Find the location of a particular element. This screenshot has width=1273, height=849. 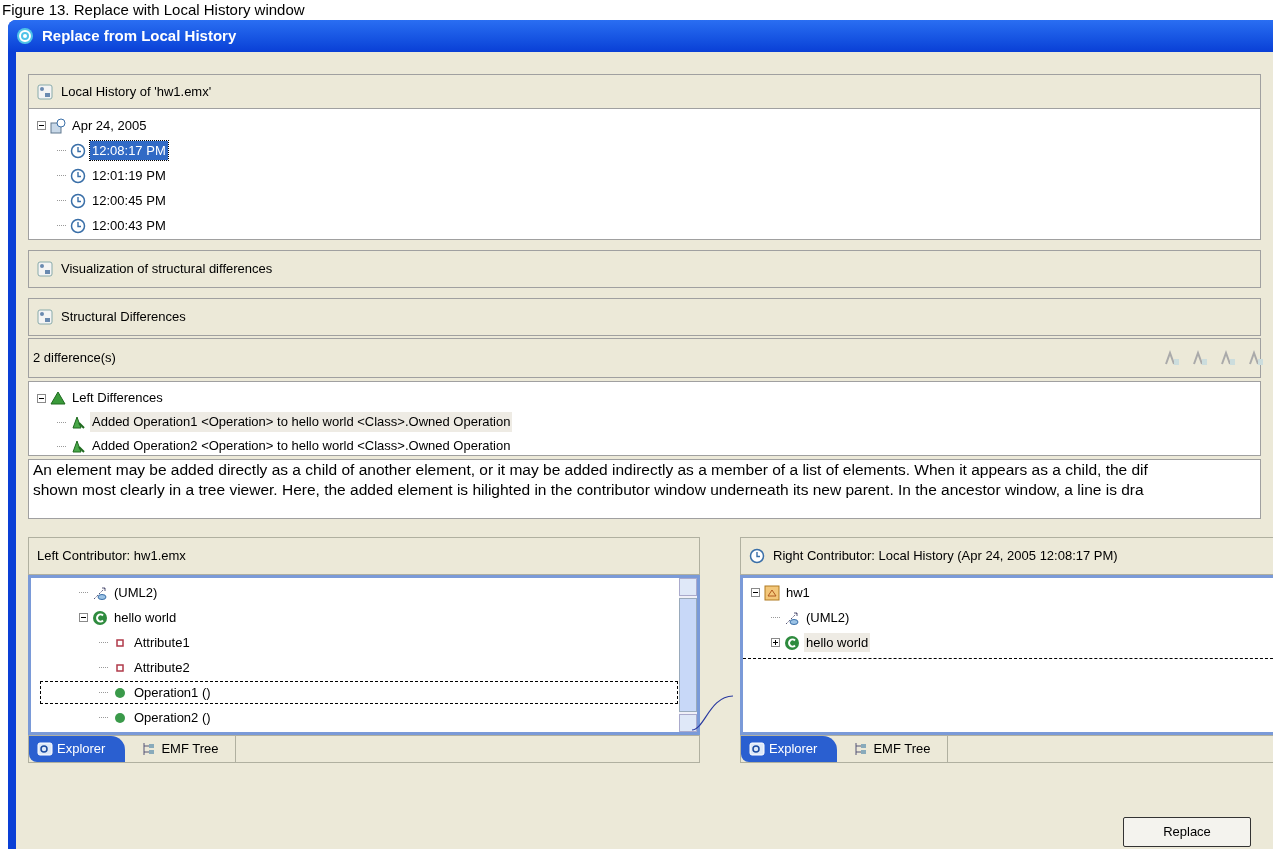

calendar-icon is located at coordinates (58, 125).